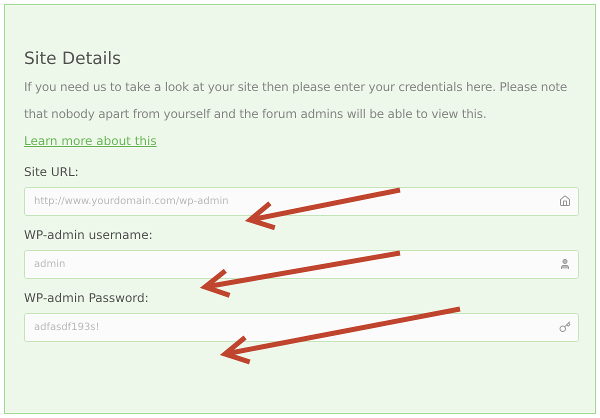 This screenshot has width=600, height=418. I want to click on input-field: admin, so click(301, 264).